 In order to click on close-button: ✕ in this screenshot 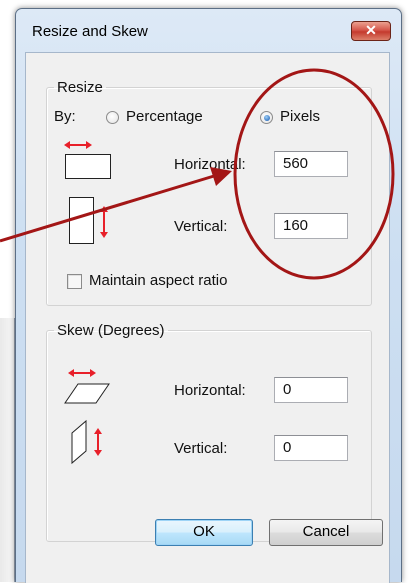, I will do `click(371, 31)`.